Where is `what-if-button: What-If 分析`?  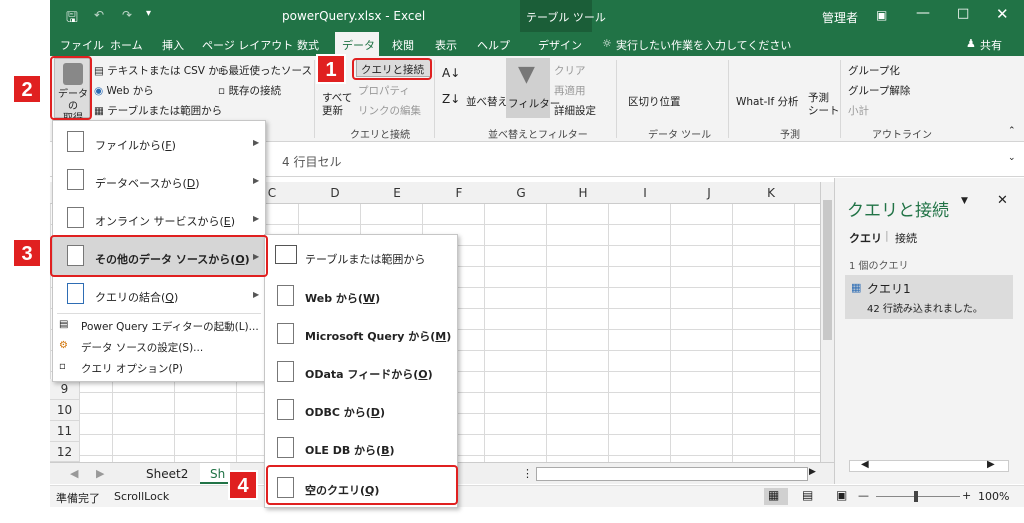
what-if-button: What-If 分析 is located at coordinates (767, 101).